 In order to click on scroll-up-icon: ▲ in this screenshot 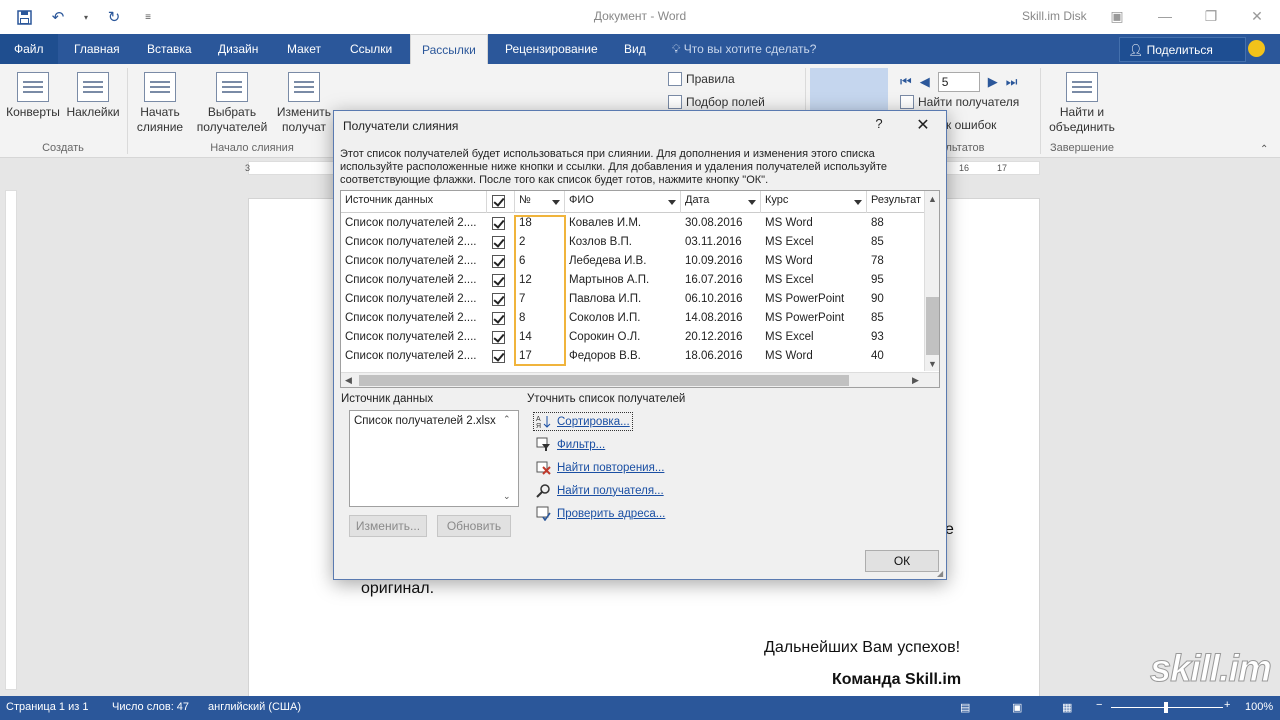, I will do `click(932, 199)`.